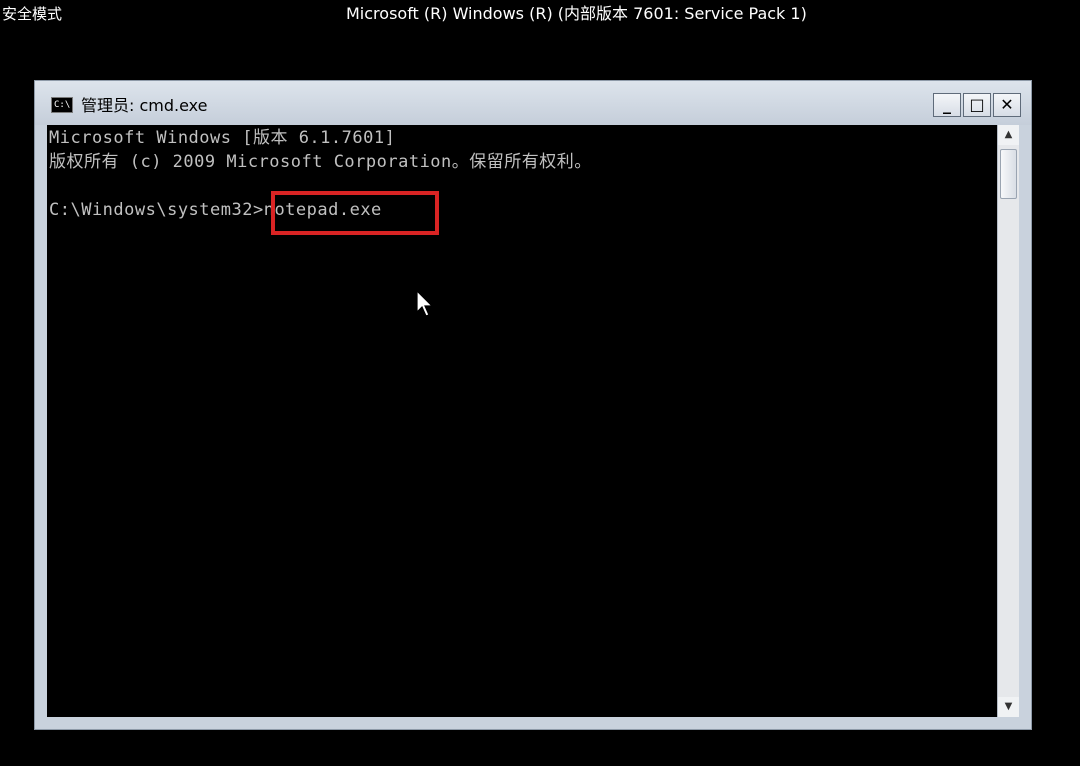 The image size is (1080, 766). I want to click on scroll-thumb, so click(1008, 174).